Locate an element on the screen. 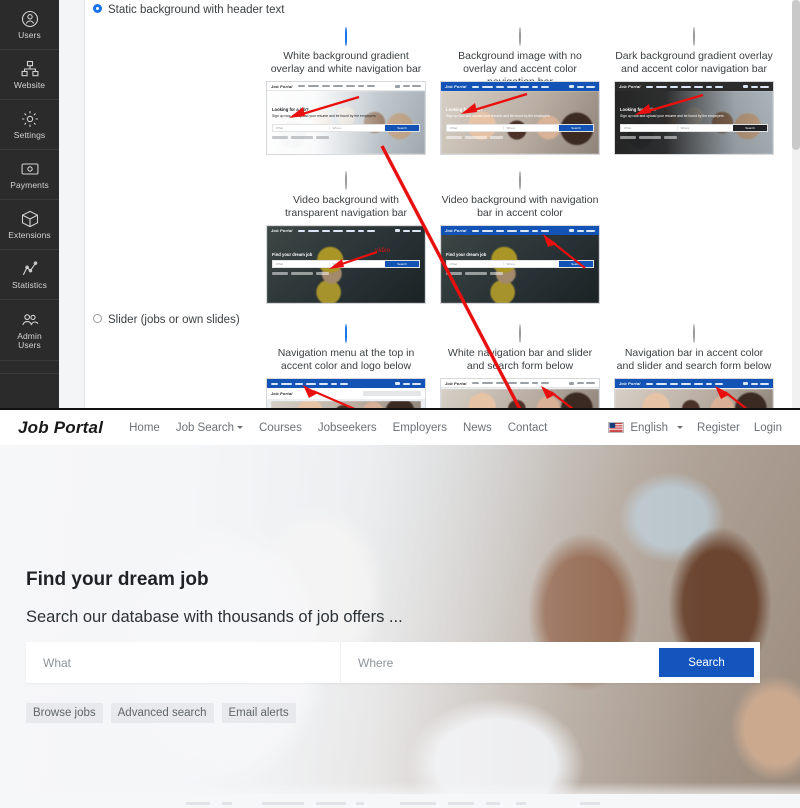  nav-link-jobseekers: Jobseekers is located at coordinates (347, 428).